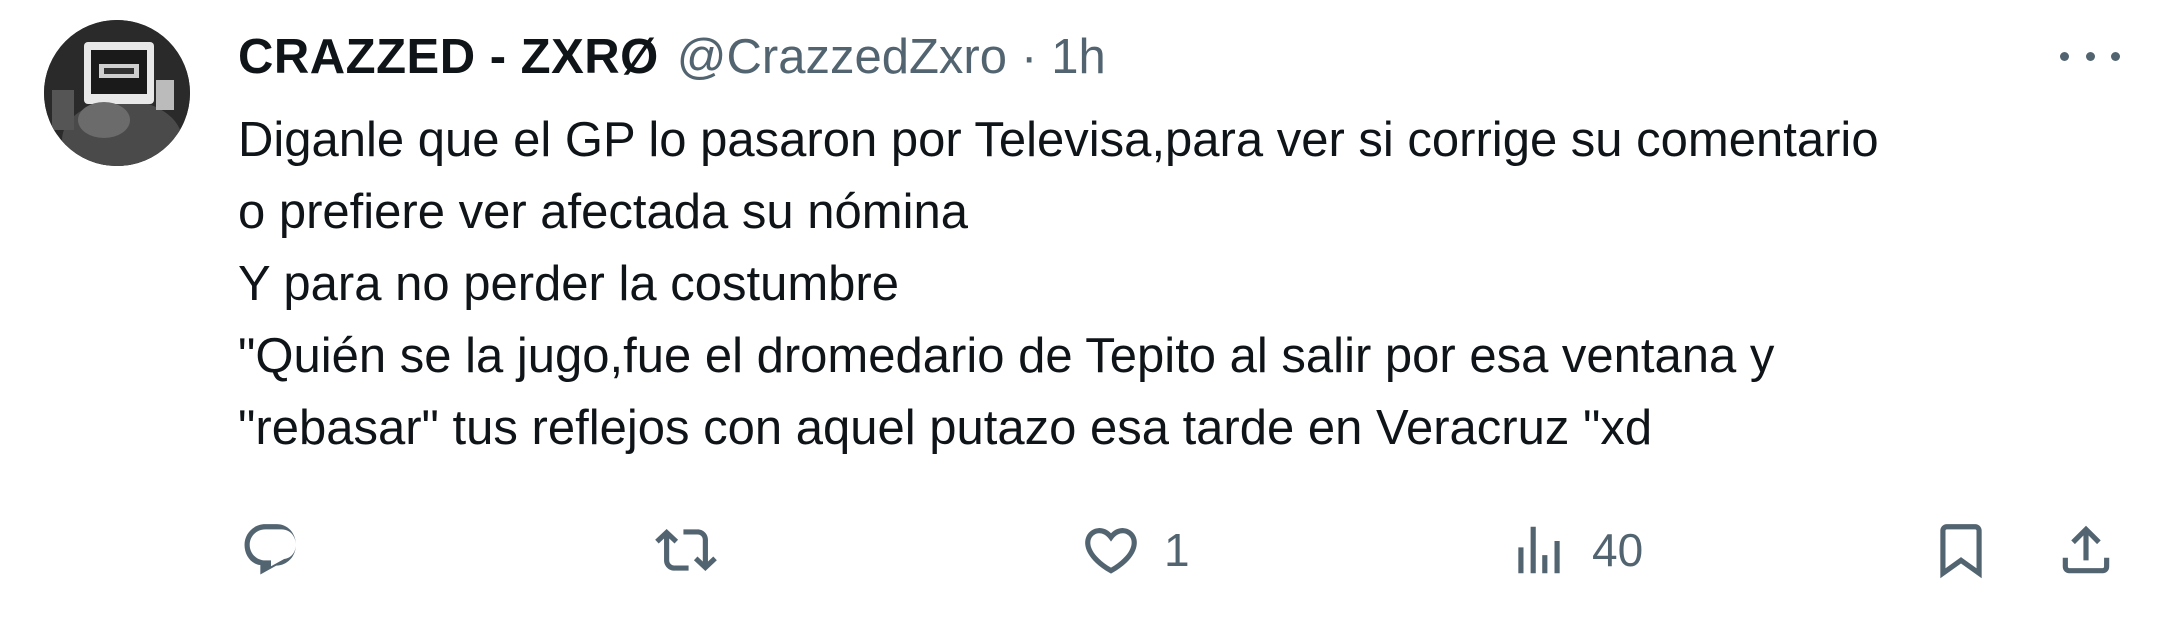 The image size is (2157, 620). I want to click on retweet-icon, so click(686, 550).